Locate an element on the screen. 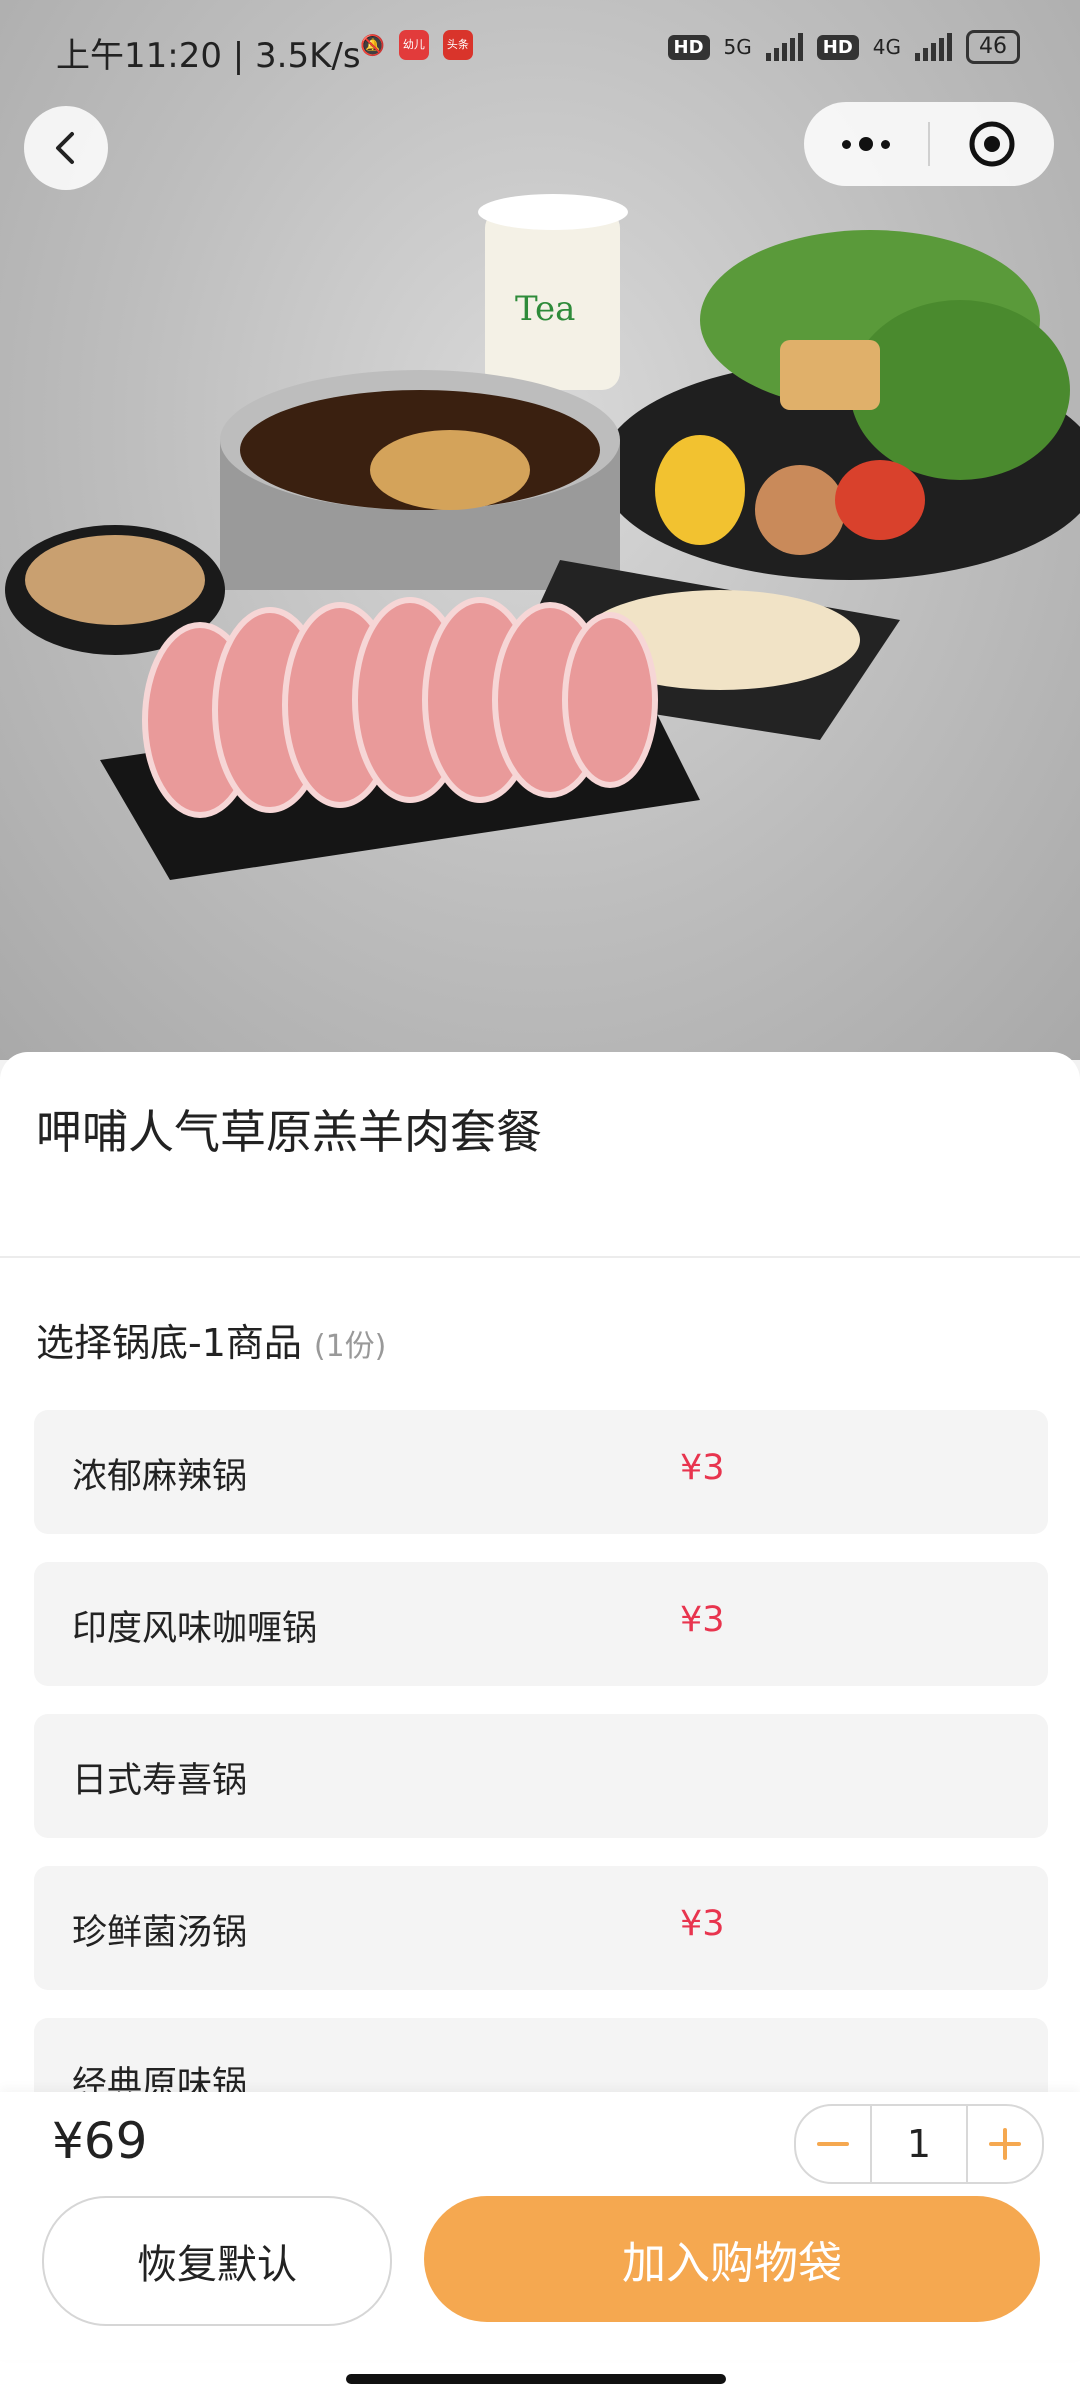 This screenshot has width=1080, height=2400. status-app-badges: 🔕 幼儿 头条 is located at coordinates (416, 45).